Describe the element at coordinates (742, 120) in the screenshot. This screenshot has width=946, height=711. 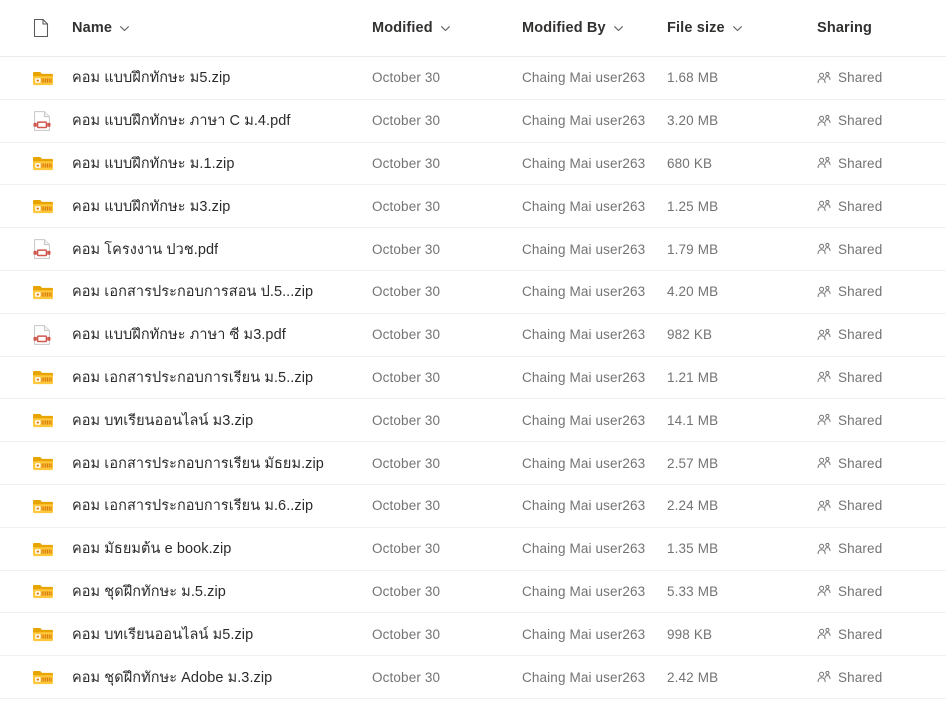
I see `file-size-cell: 3.20 MB` at that location.